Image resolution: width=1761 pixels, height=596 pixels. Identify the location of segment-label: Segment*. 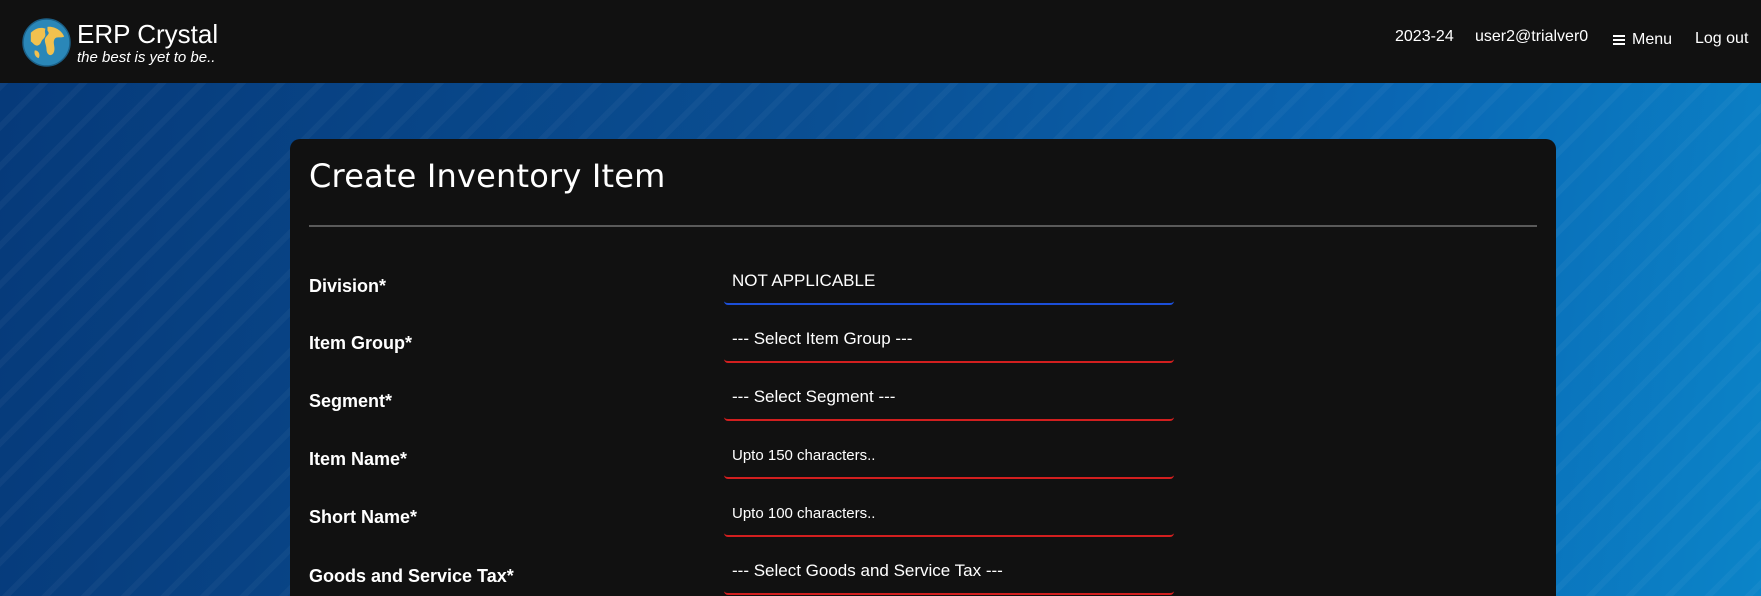
(351, 401).